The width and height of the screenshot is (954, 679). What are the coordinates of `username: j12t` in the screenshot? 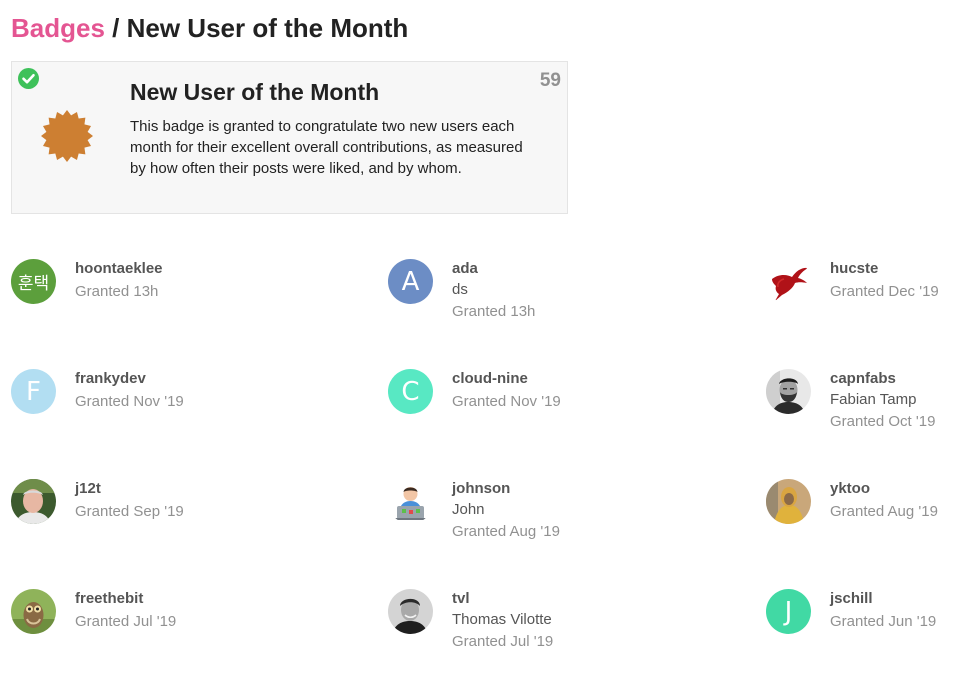 It's located at (129, 489).